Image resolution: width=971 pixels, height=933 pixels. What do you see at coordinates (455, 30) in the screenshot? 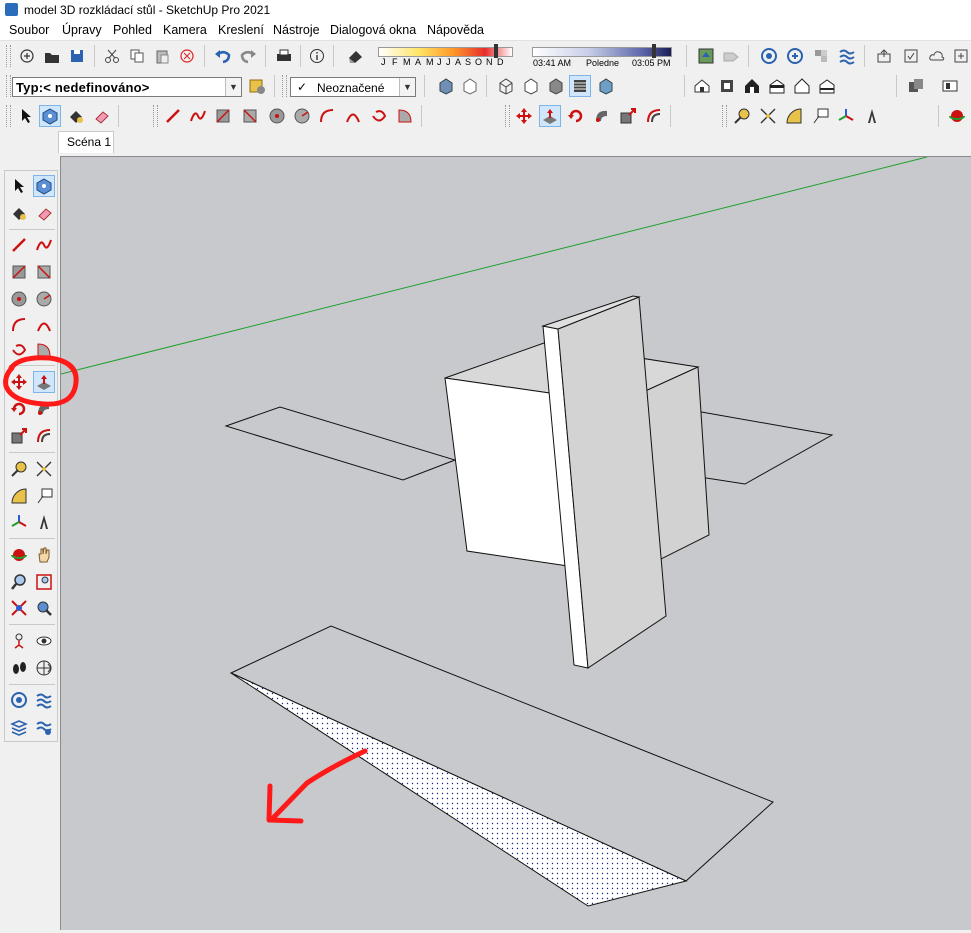
I see `menu-napoveda: Nápověda` at bounding box center [455, 30].